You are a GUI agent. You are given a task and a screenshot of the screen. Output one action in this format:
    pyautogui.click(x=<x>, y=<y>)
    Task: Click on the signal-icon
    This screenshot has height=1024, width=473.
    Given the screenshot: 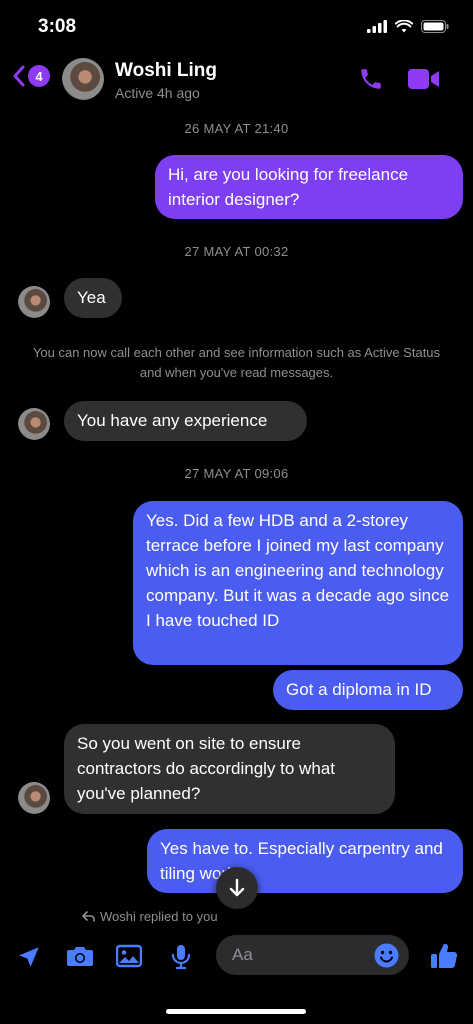 What is the action you would take?
    pyautogui.click(x=377, y=26)
    